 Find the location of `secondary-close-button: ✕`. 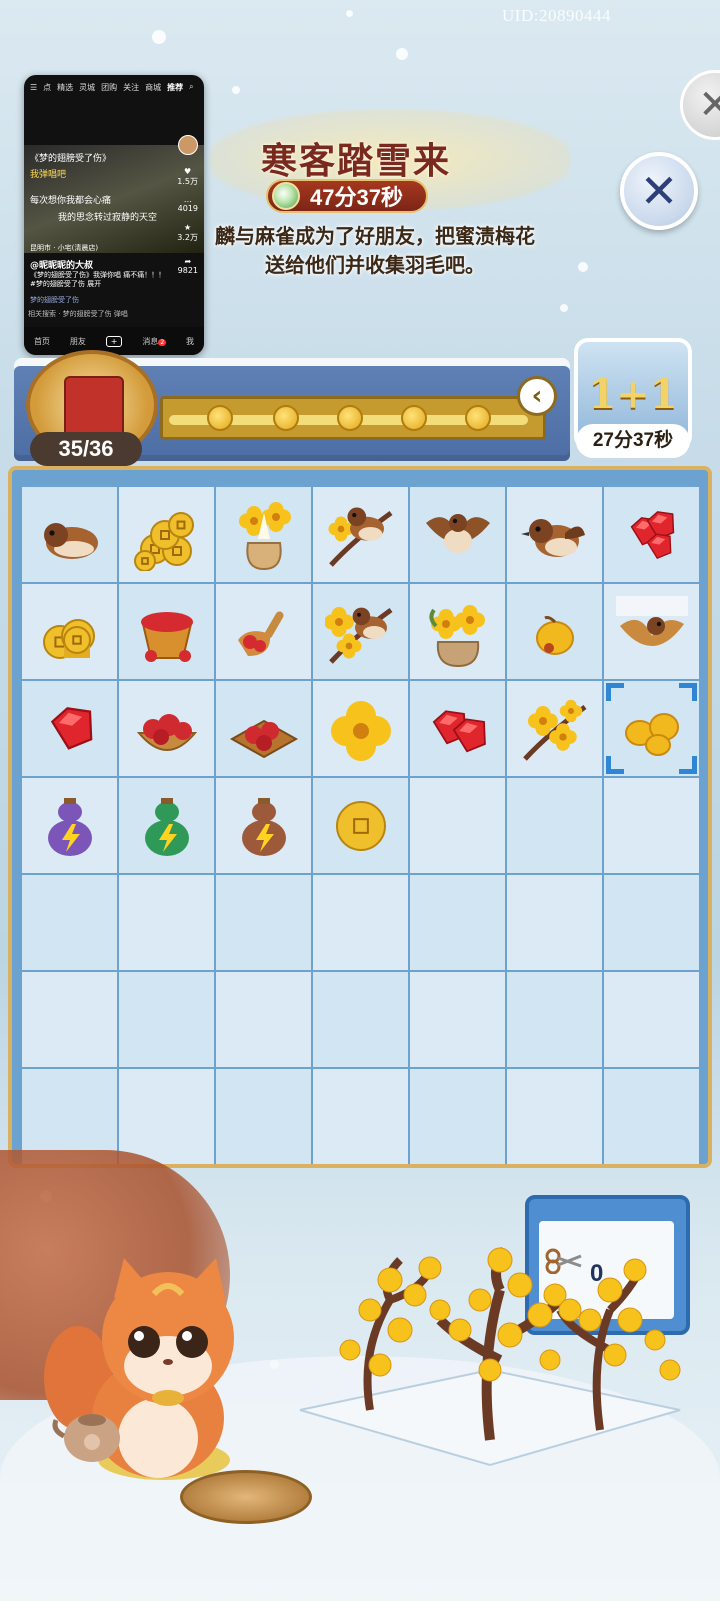

secondary-close-button: ✕ is located at coordinates (700, 105).